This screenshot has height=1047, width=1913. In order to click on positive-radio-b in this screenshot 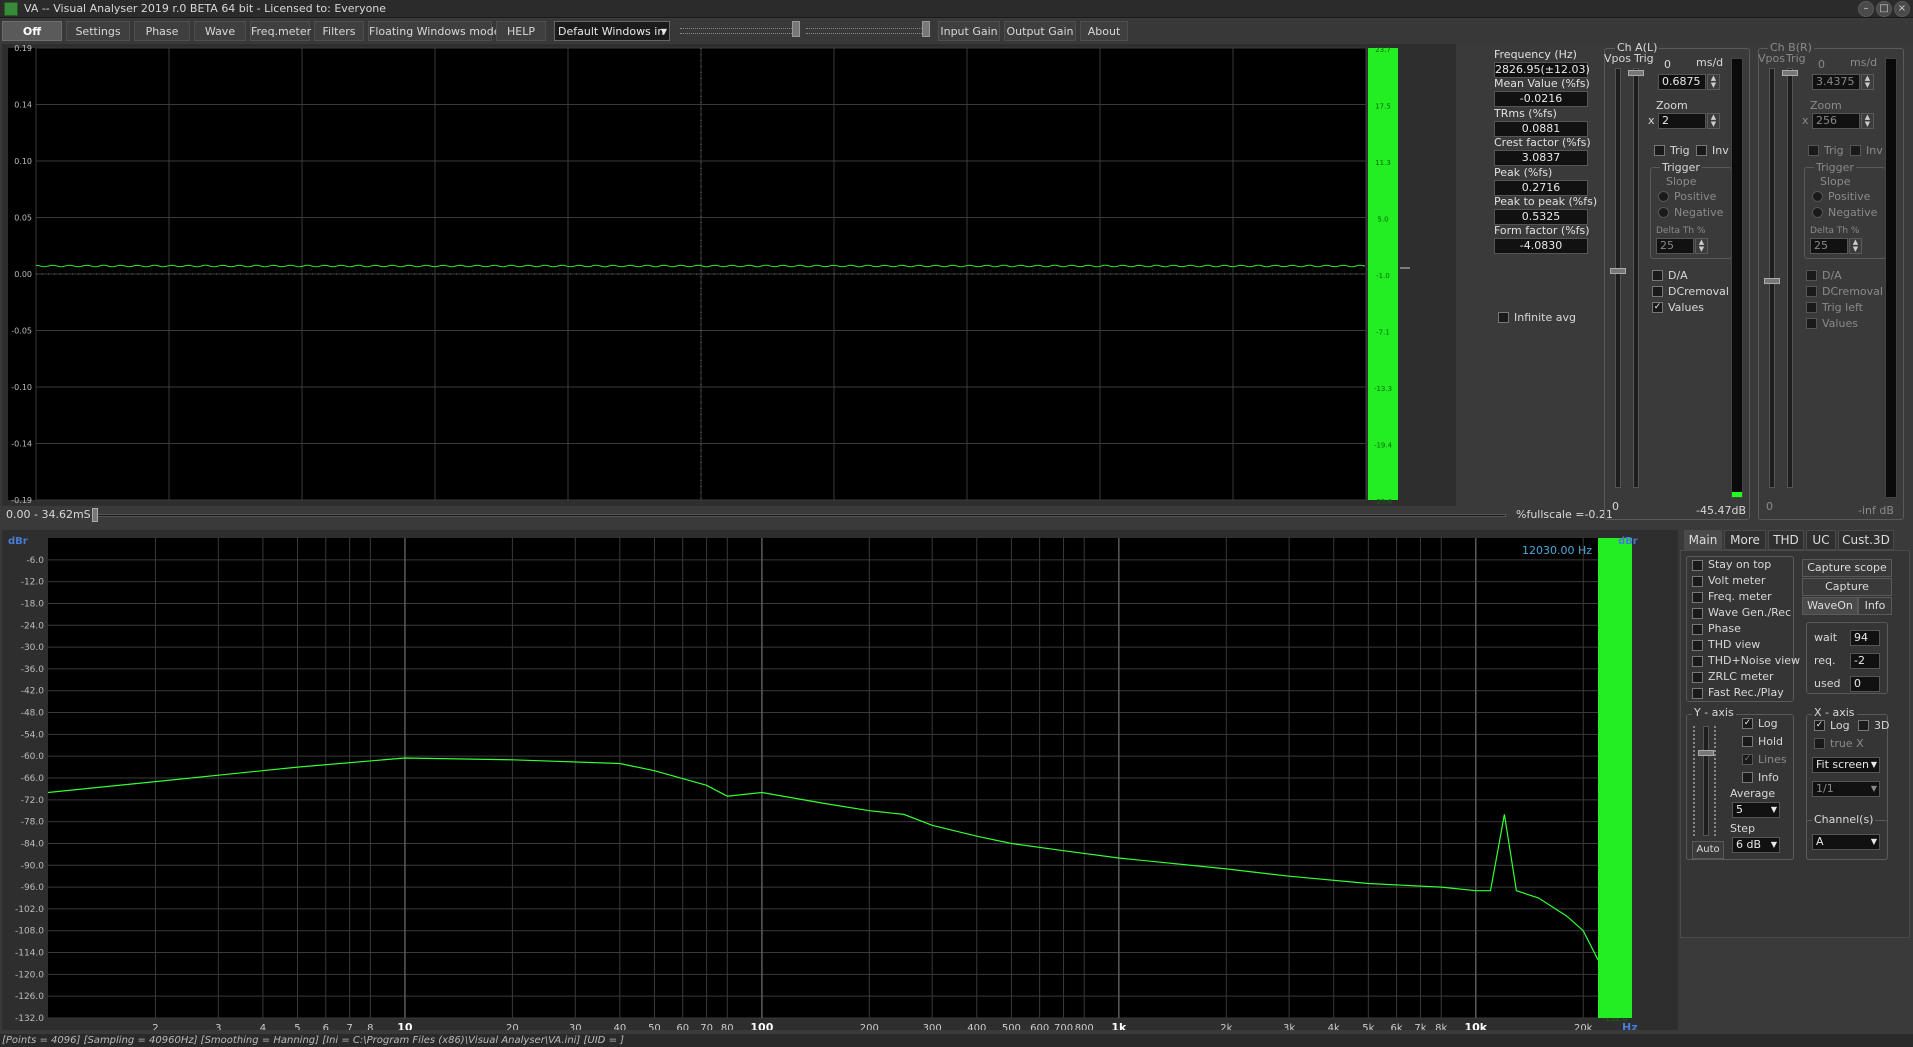, I will do `click(1817, 196)`.